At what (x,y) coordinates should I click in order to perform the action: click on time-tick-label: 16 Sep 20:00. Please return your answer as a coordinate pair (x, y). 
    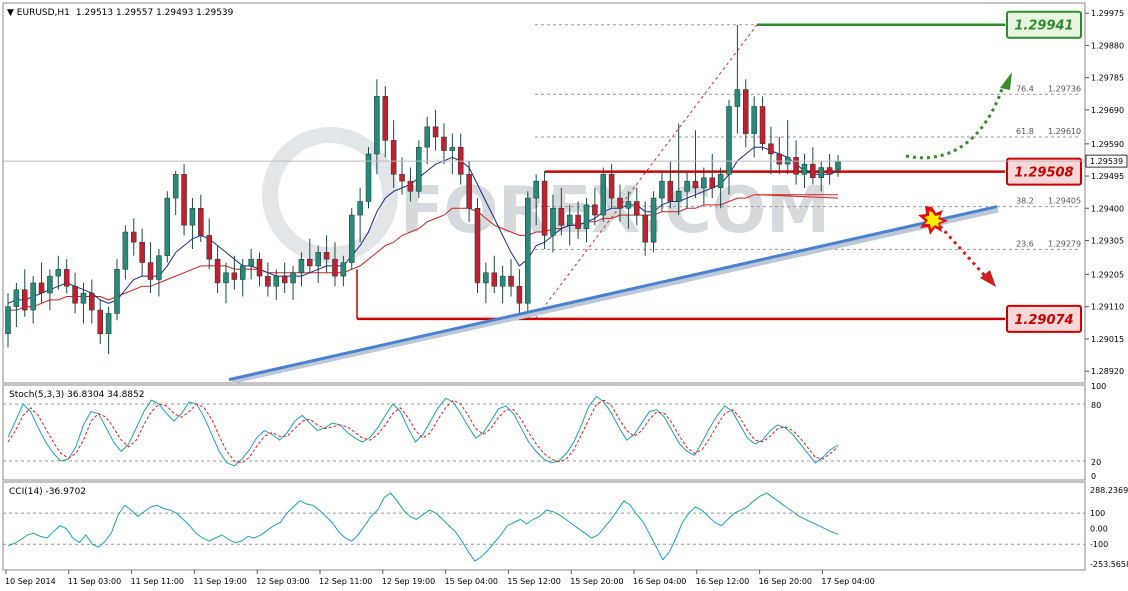
    Looking at the image, I should click on (785, 581).